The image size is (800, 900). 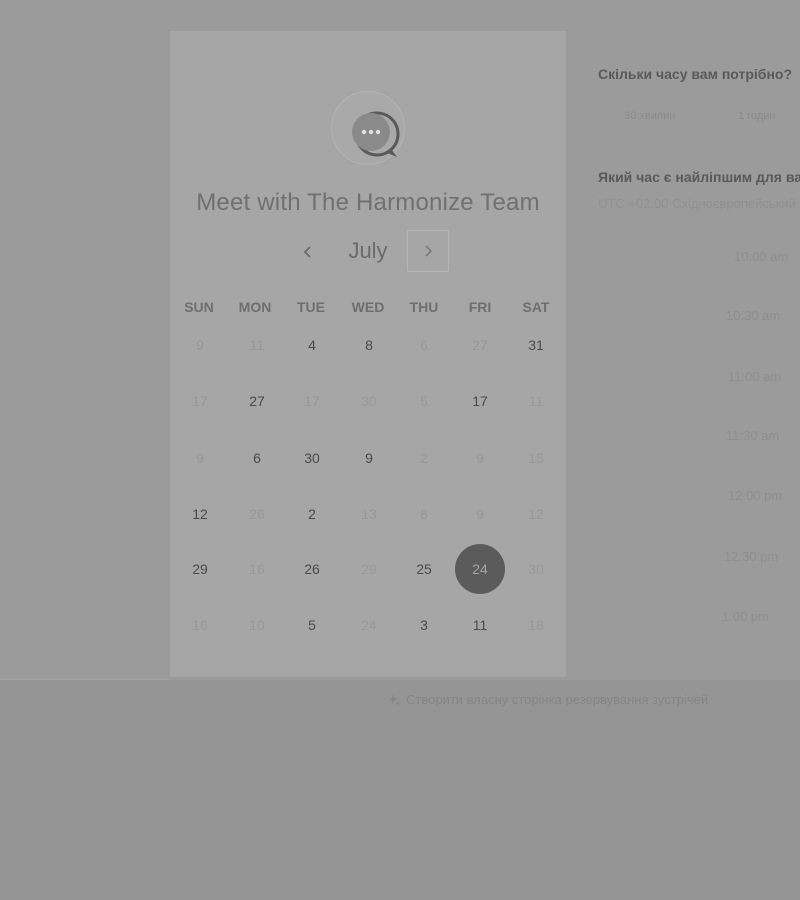 What do you see at coordinates (257, 625) in the screenshot?
I see `calendar-day: 10` at bounding box center [257, 625].